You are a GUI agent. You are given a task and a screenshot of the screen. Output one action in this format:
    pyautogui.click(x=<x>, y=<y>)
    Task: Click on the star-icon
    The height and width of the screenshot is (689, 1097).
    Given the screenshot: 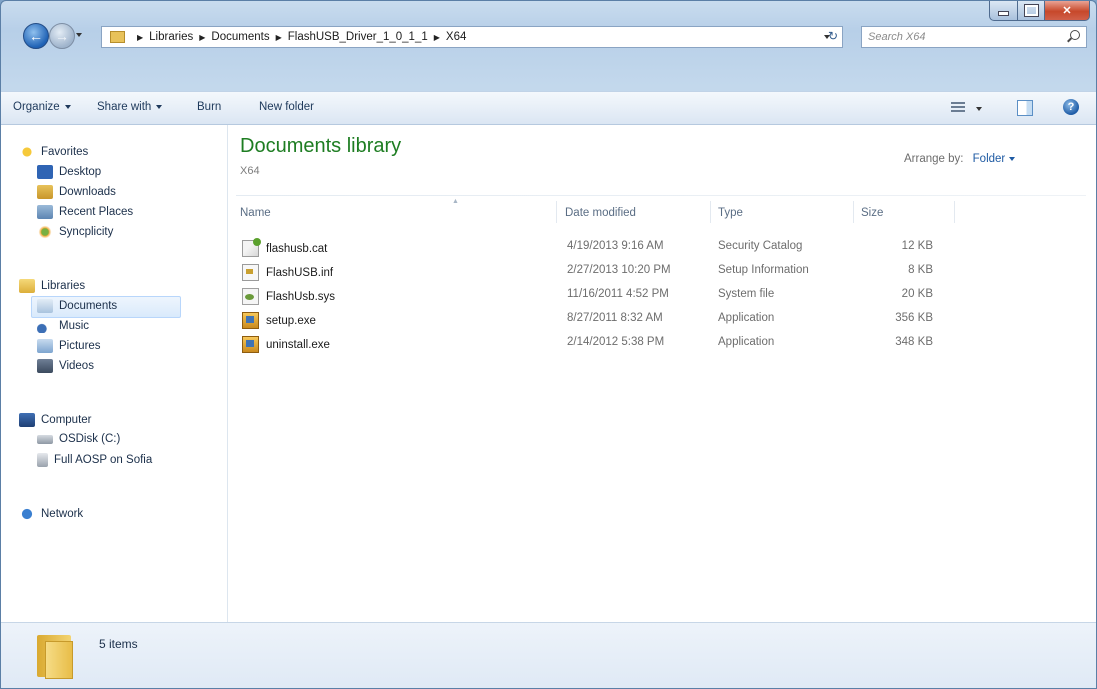 What is the action you would take?
    pyautogui.click(x=27, y=152)
    